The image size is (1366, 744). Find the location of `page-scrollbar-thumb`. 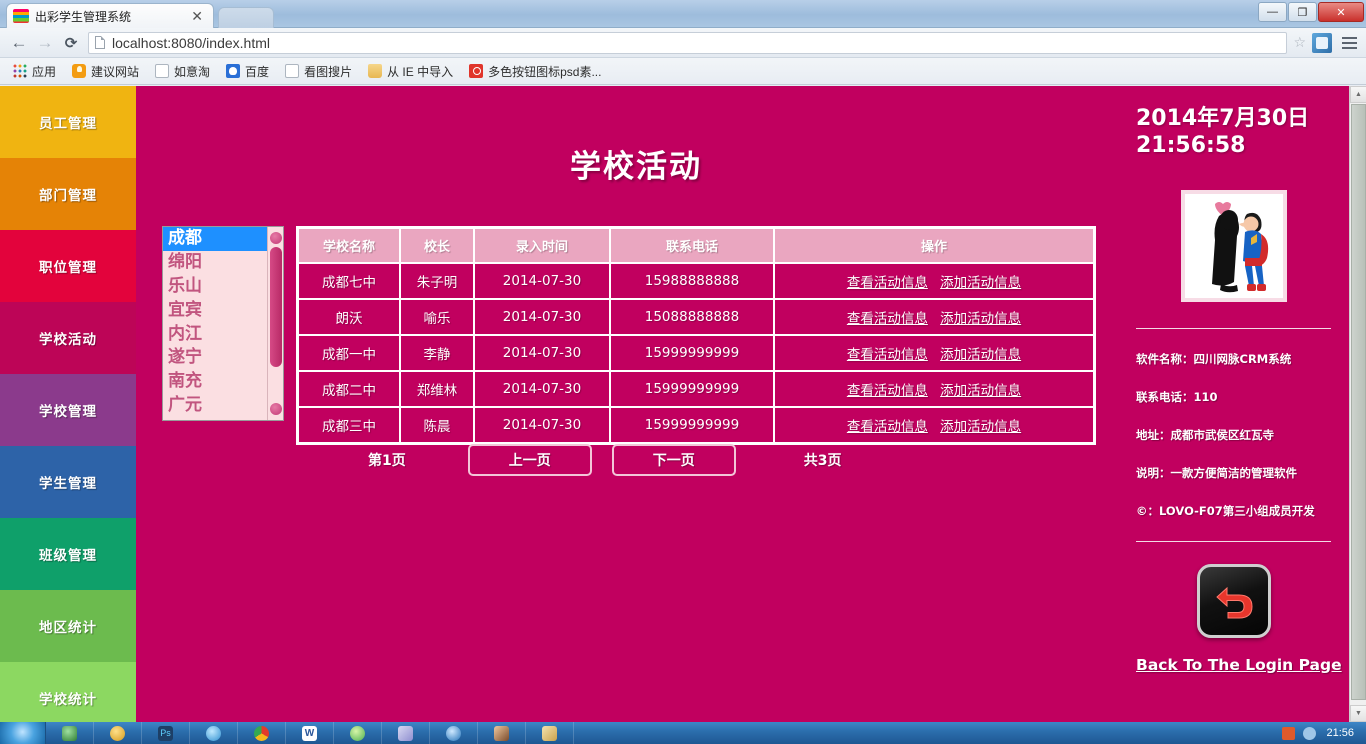

page-scrollbar-thumb is located at coordinates (1358, 402).